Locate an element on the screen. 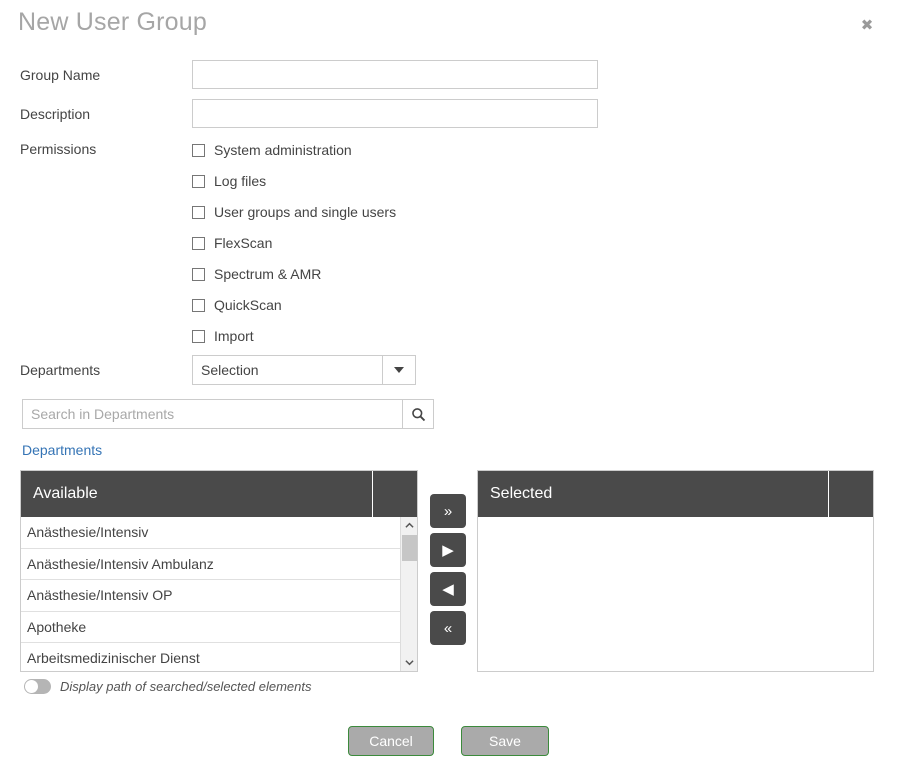 The image size is (897, 772). description-input is located at coordinates (395, 113).